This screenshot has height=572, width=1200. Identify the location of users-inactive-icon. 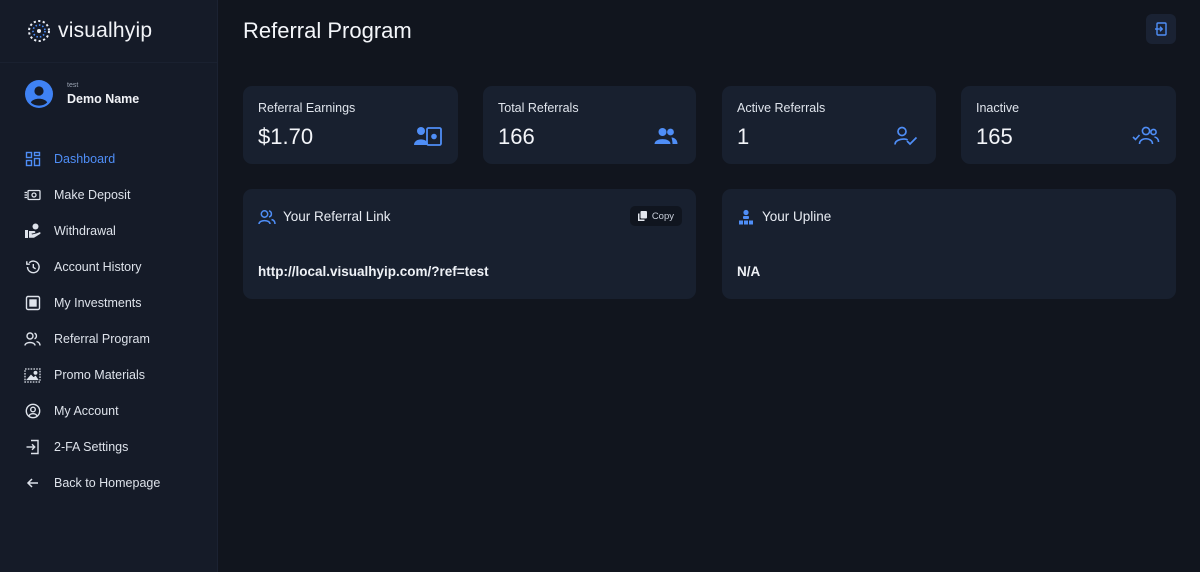
(1146, 136).